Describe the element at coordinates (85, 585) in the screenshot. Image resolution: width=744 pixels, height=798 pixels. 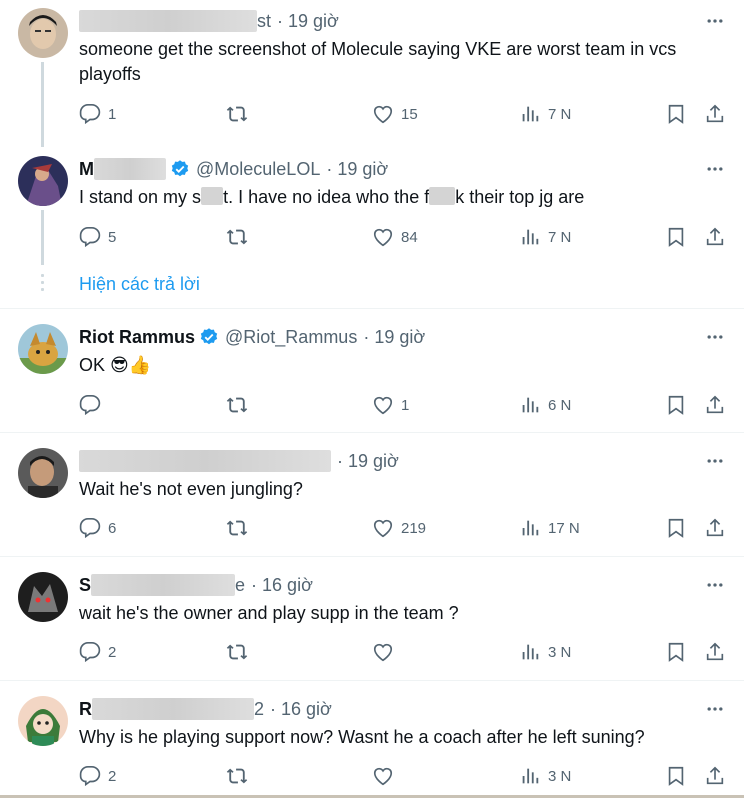
I see `tweet-name: S` at that location.